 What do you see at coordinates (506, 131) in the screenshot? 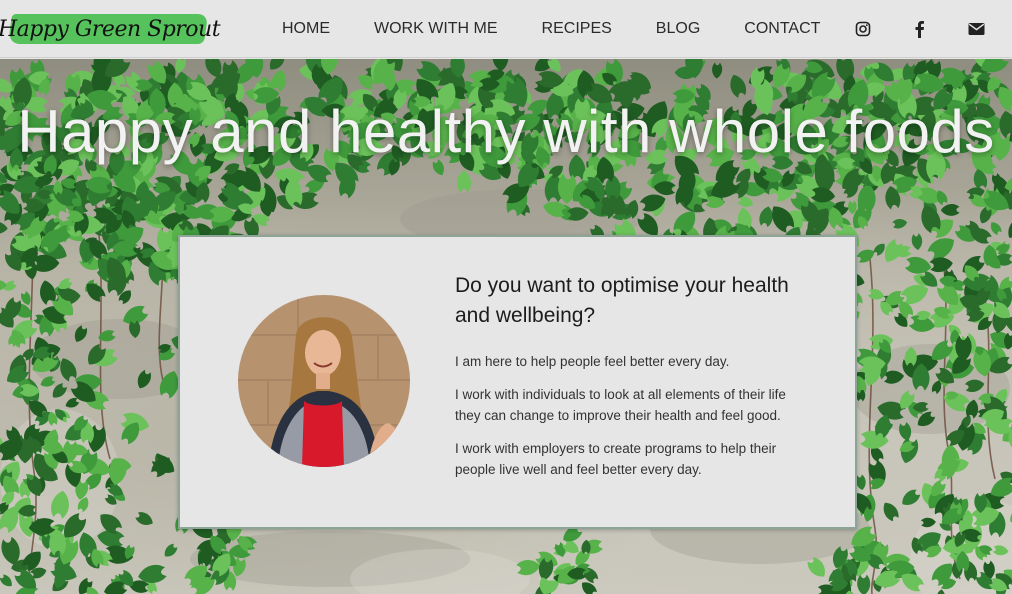
I see `hero-title: Happy and healthy with whole foods` at bounding box center [506, 131].